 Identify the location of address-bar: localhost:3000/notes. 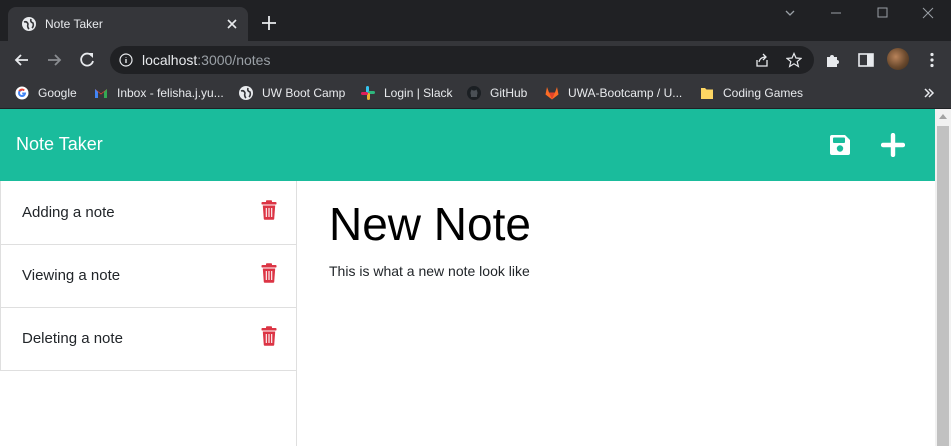
(462, 60).